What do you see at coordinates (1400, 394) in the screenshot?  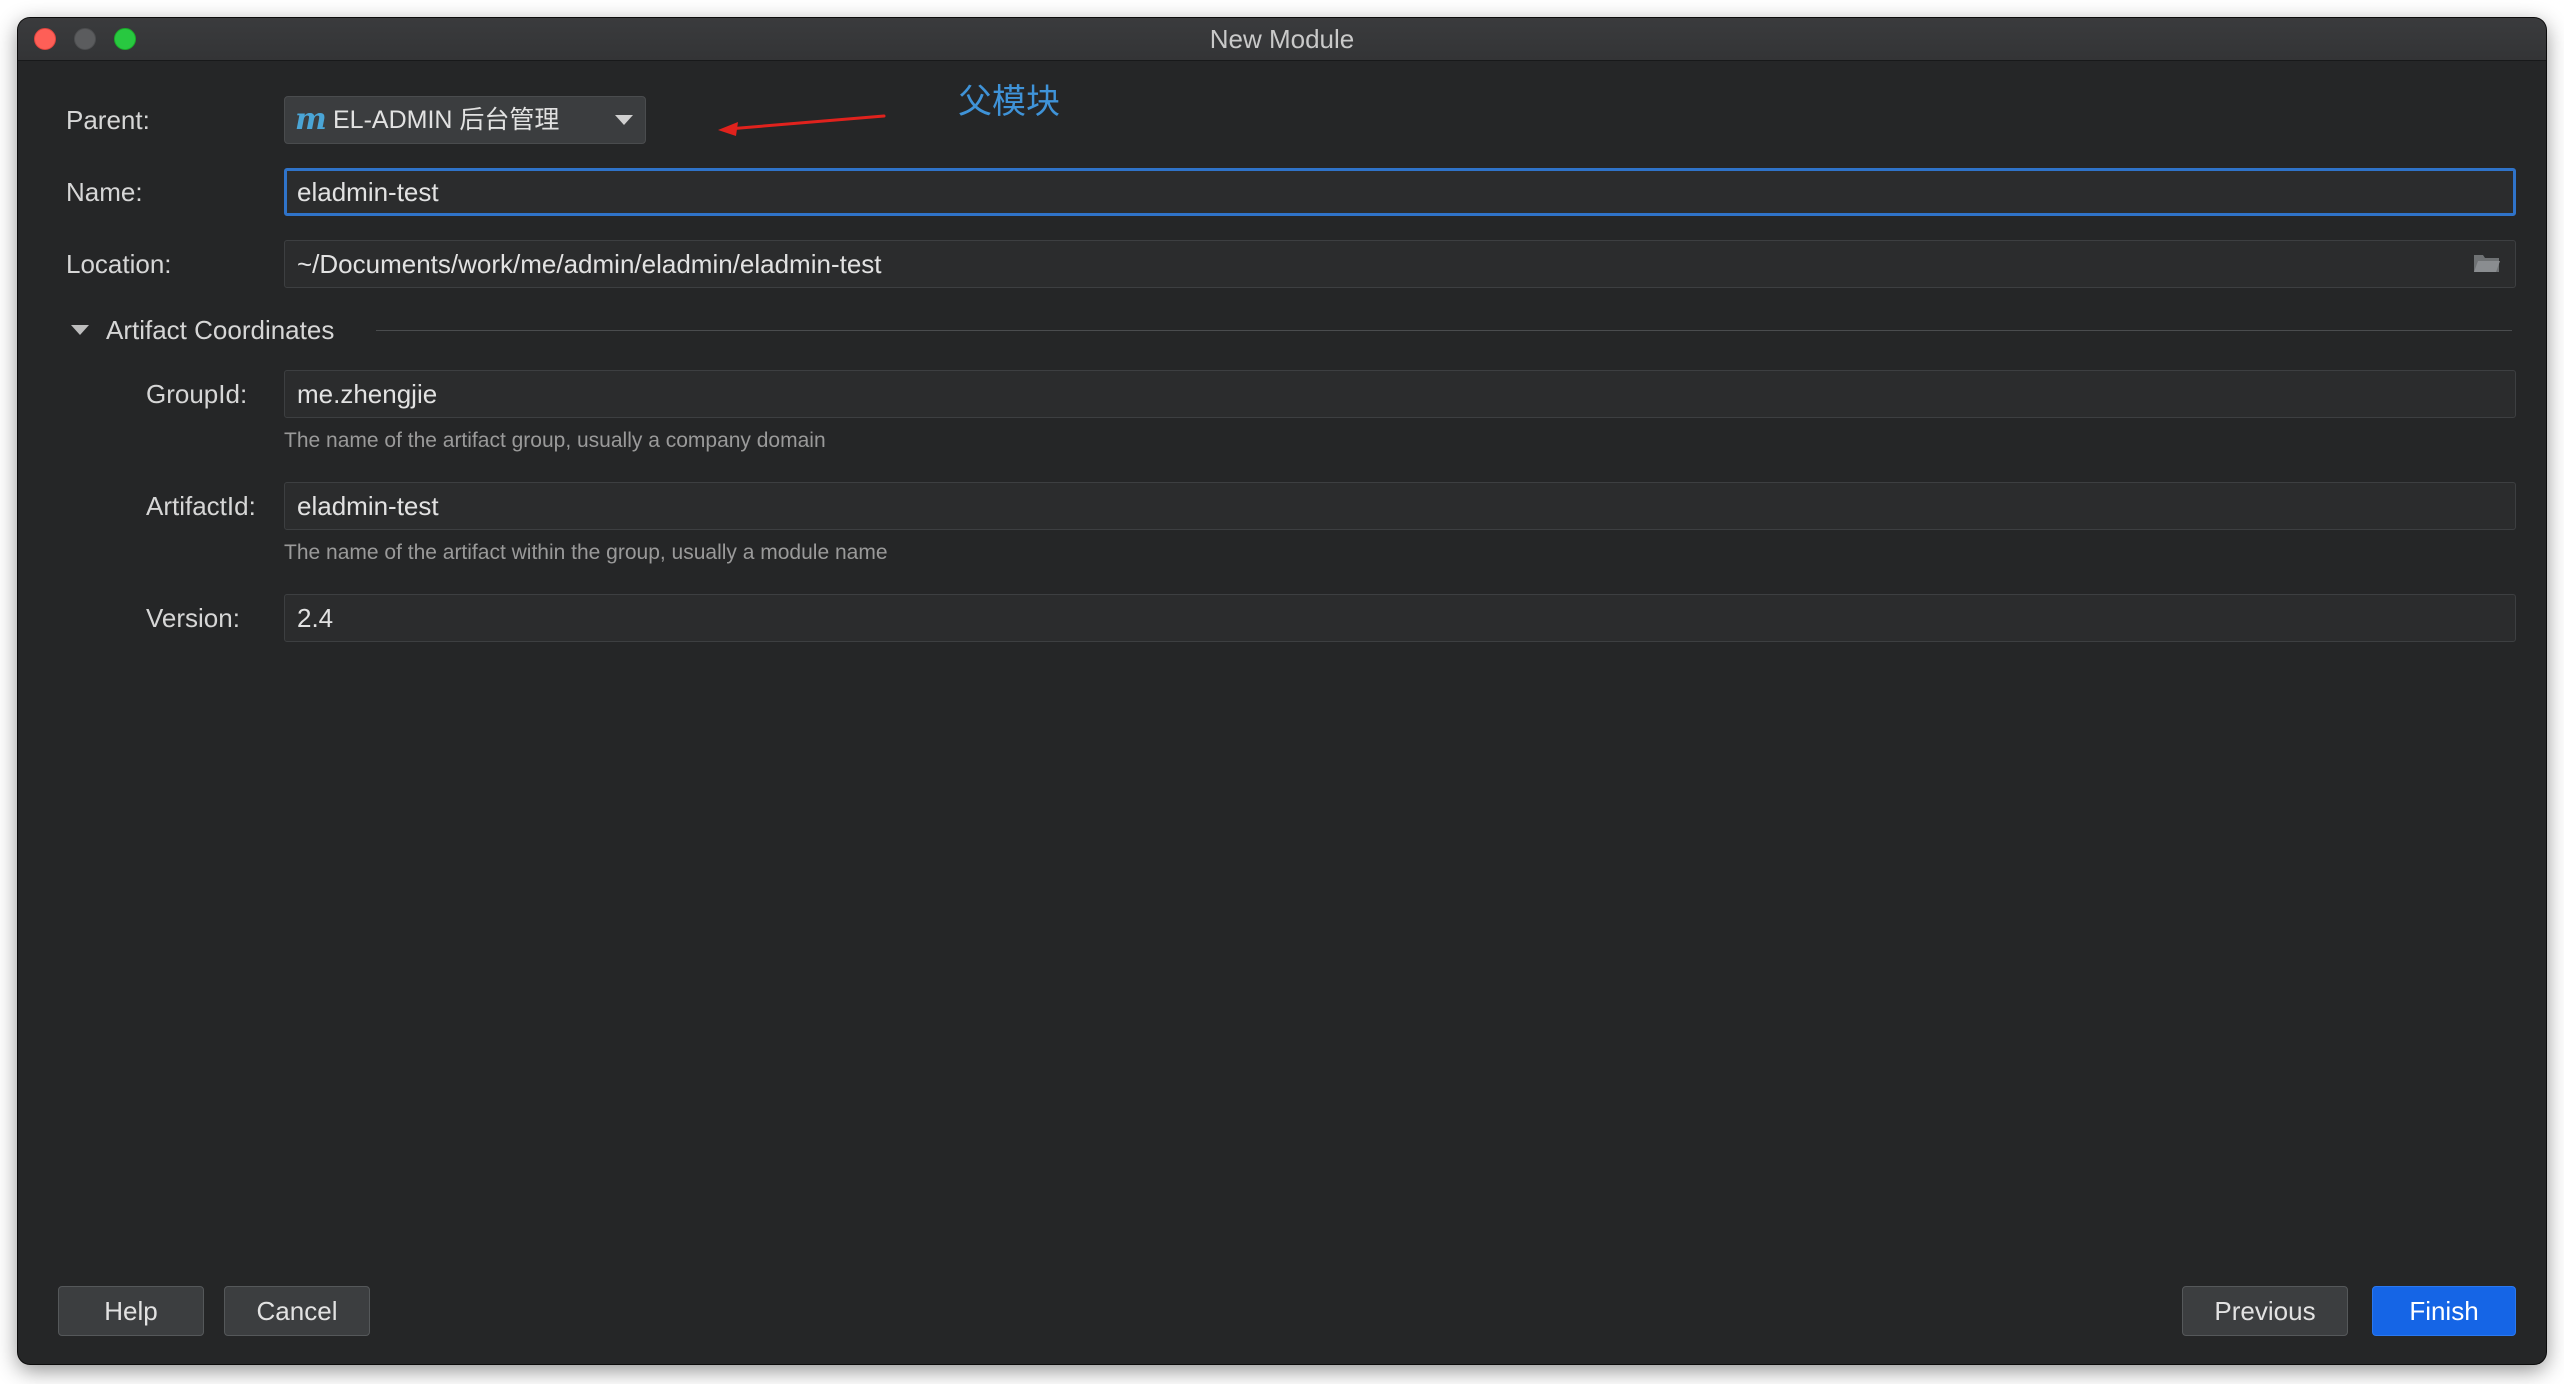 I see `group-id-input: me.zhengjie` at bounding box center [1400, 394].